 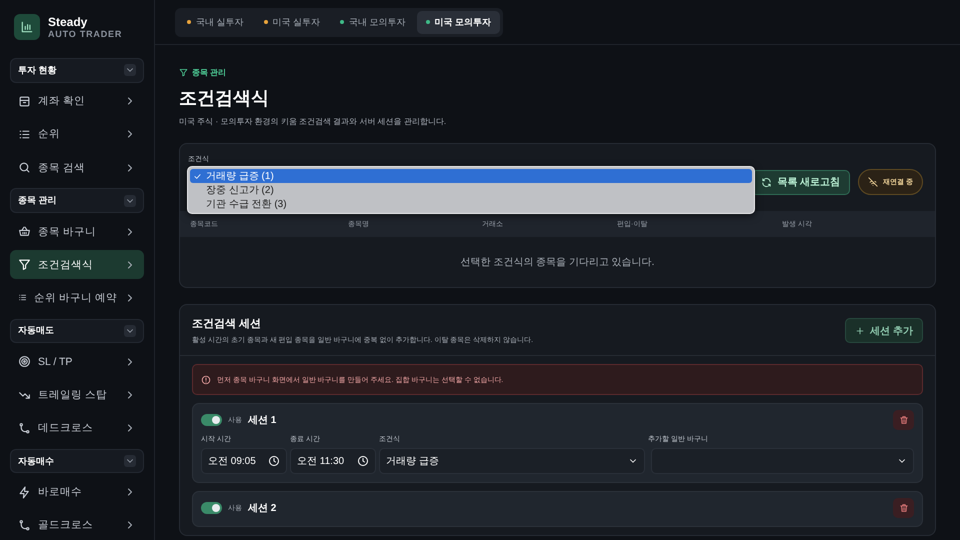 What do you see at coordinates (471, 204) in the screenshot?
I see `dropdown-option: 기관 수급 전환 (3)` at bounding box center [471, 204].